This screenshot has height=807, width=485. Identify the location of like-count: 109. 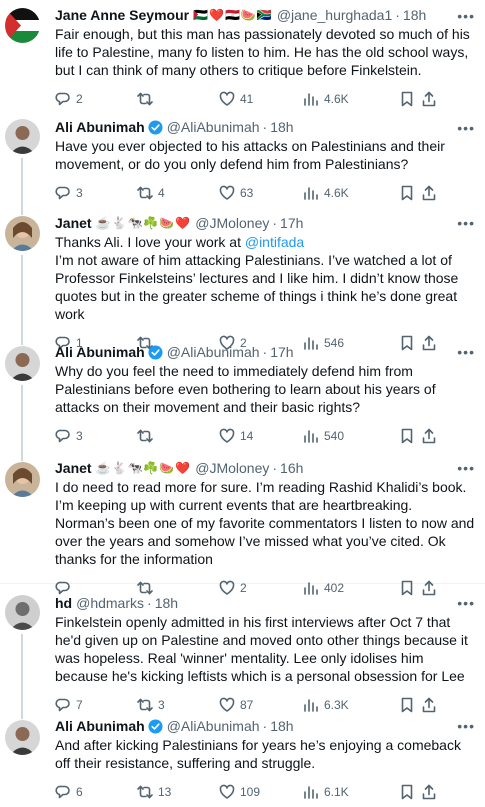
(250, 792).